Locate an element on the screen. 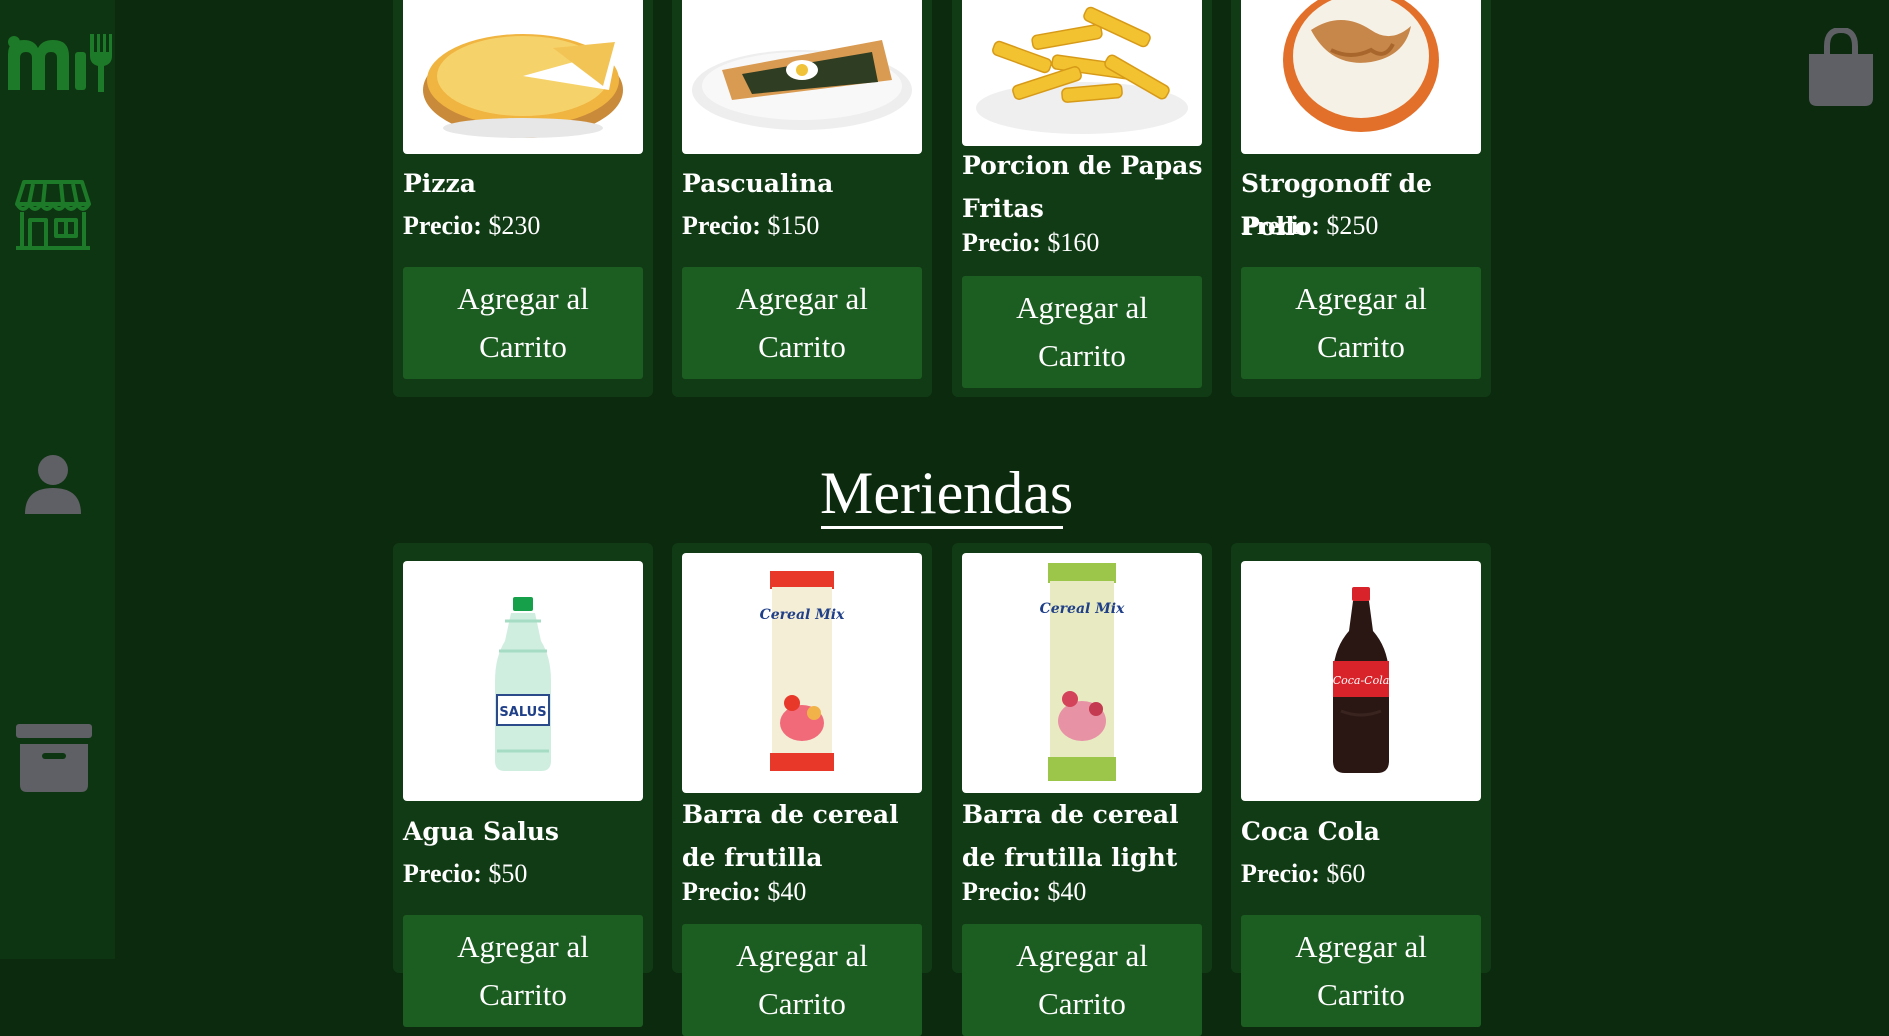 This screenshot has height=1036, width=1889. product-image-cola-bottle: Coca-Cola is located at coordinates (1361, 681).